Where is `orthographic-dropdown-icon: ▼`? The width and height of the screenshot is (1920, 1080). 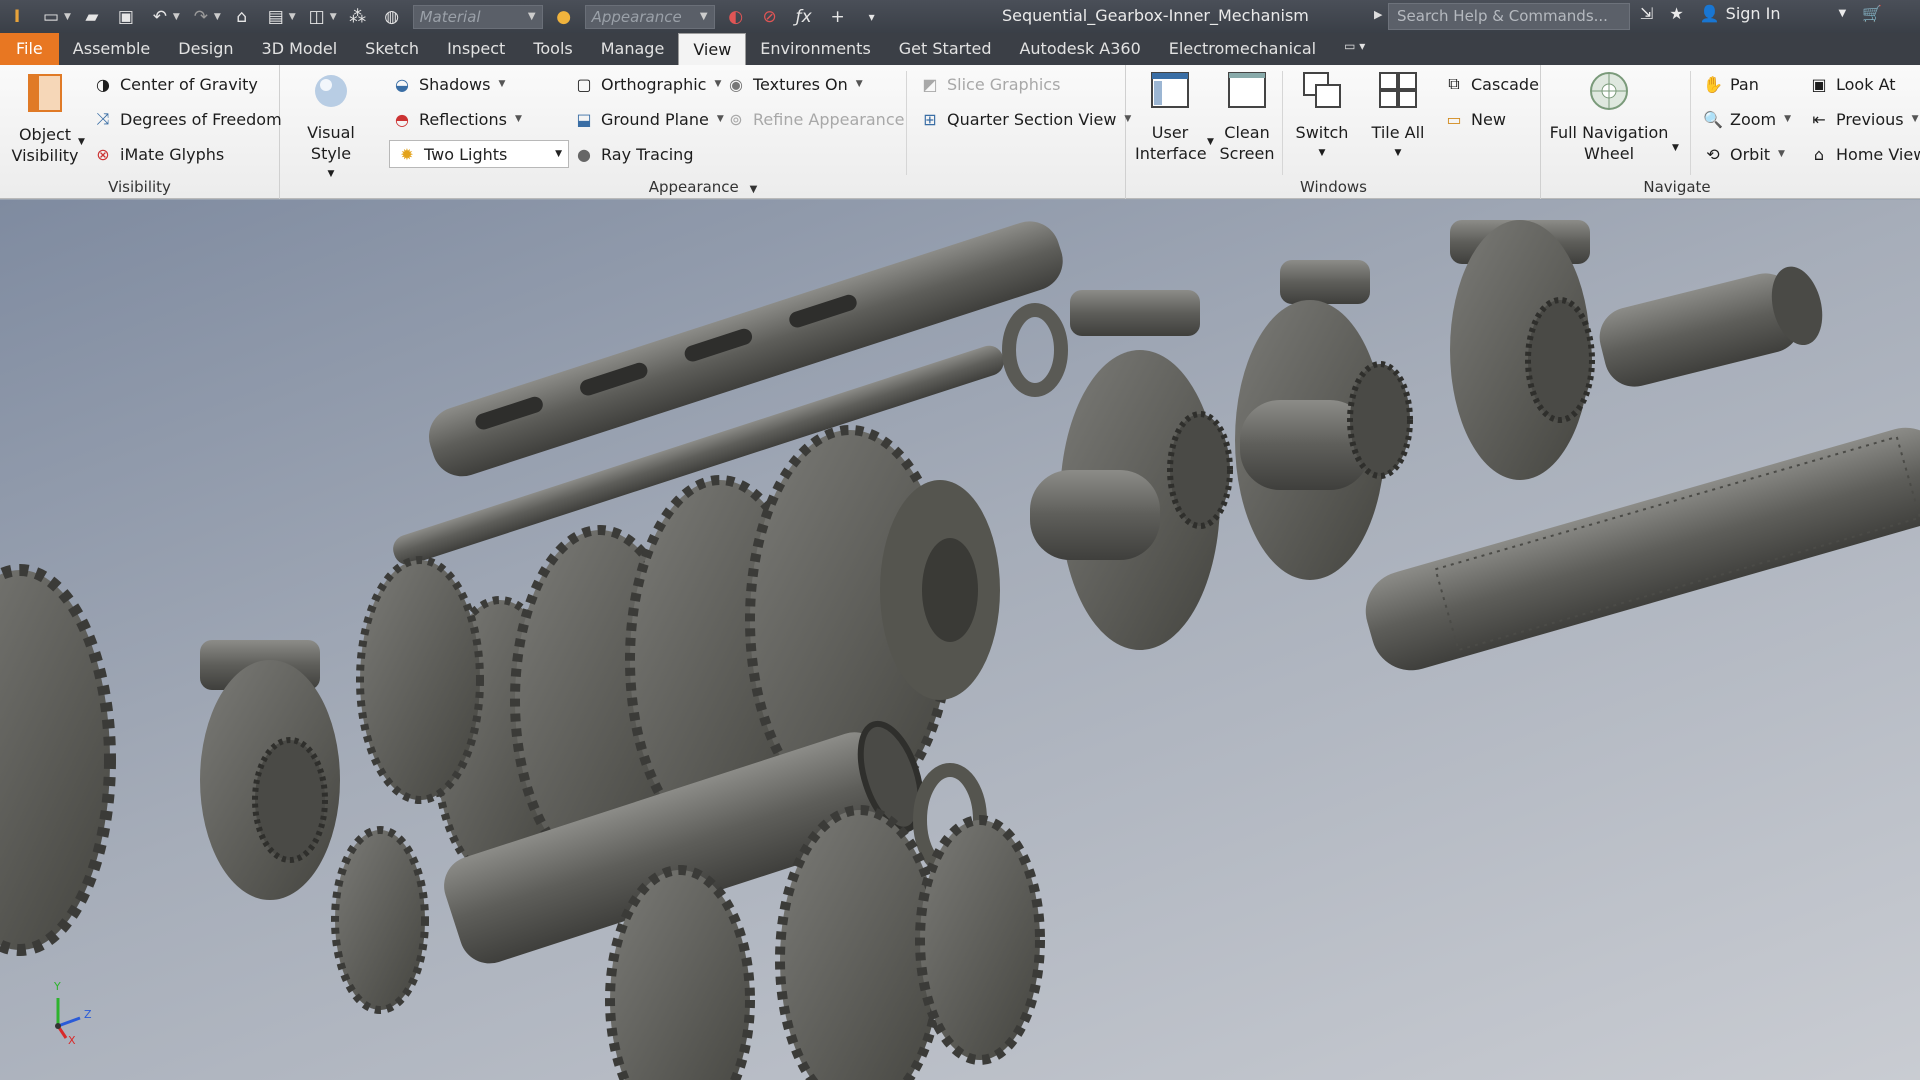
orthographic-dropdown-icon: ▼ is located at coordinates (717, 84).